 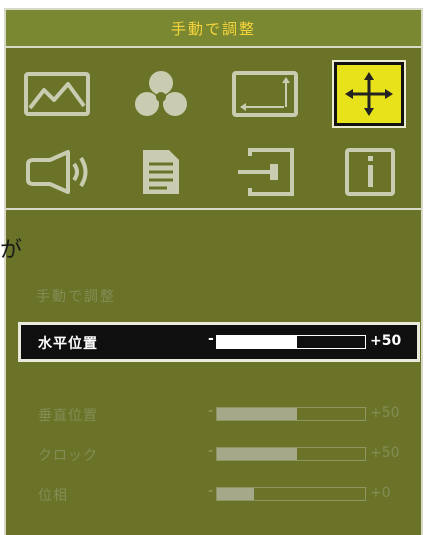 What do you see at coordinates (11, 250) in the screenshot?
I see `overlapping-caption-text: が` at bounding box center [11, 250].